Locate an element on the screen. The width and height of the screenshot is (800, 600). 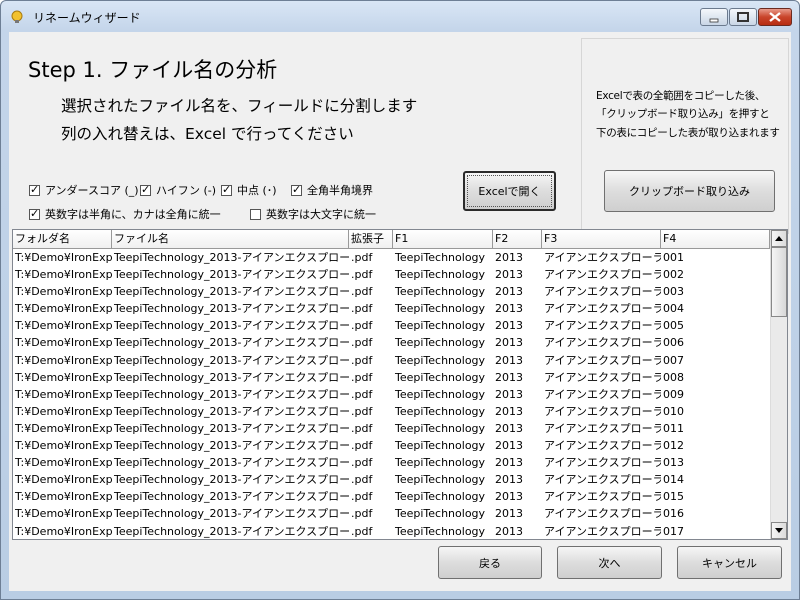
cell-f4: 009 is located at coordinates (715, 394).